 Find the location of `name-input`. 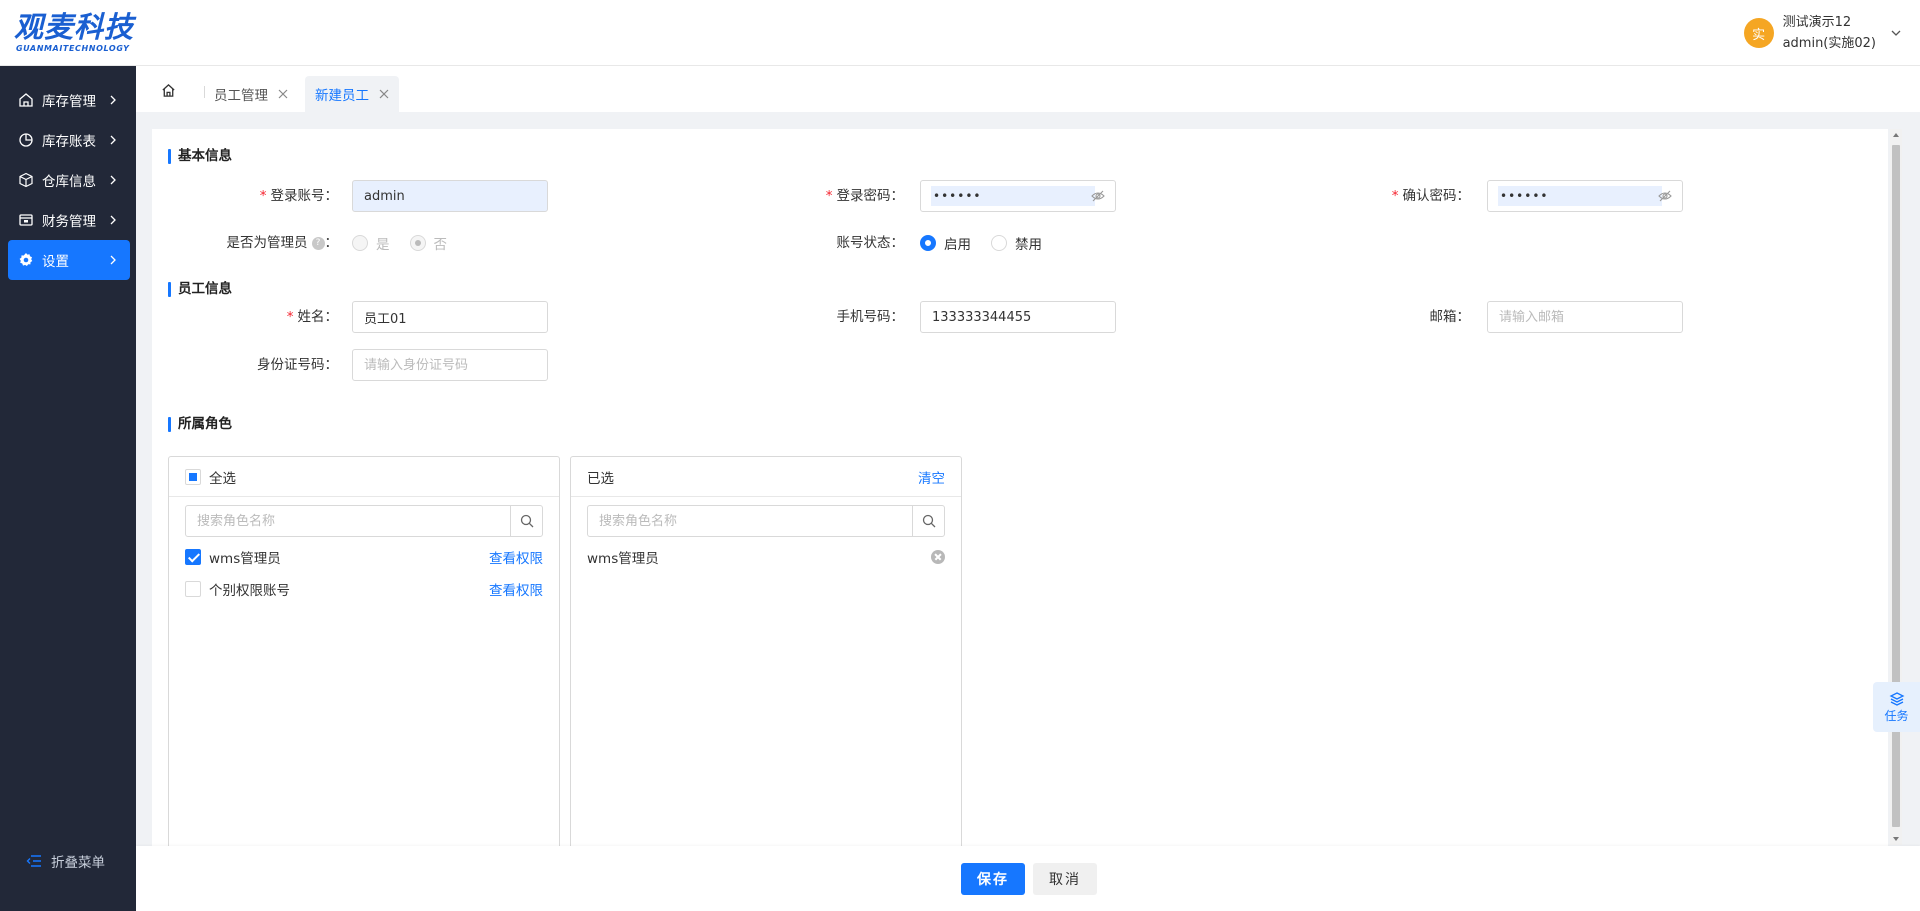

name-input is located at coordinates (450, 317).